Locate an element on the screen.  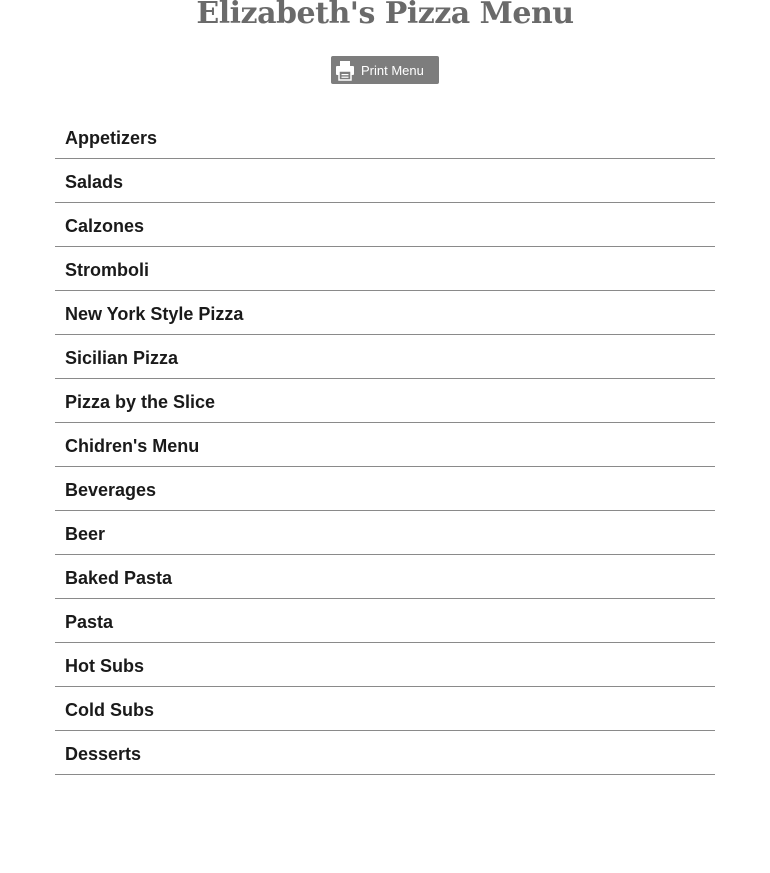
menu-item-hot-subs: Hot Subs is located at coordinates (385, 665).